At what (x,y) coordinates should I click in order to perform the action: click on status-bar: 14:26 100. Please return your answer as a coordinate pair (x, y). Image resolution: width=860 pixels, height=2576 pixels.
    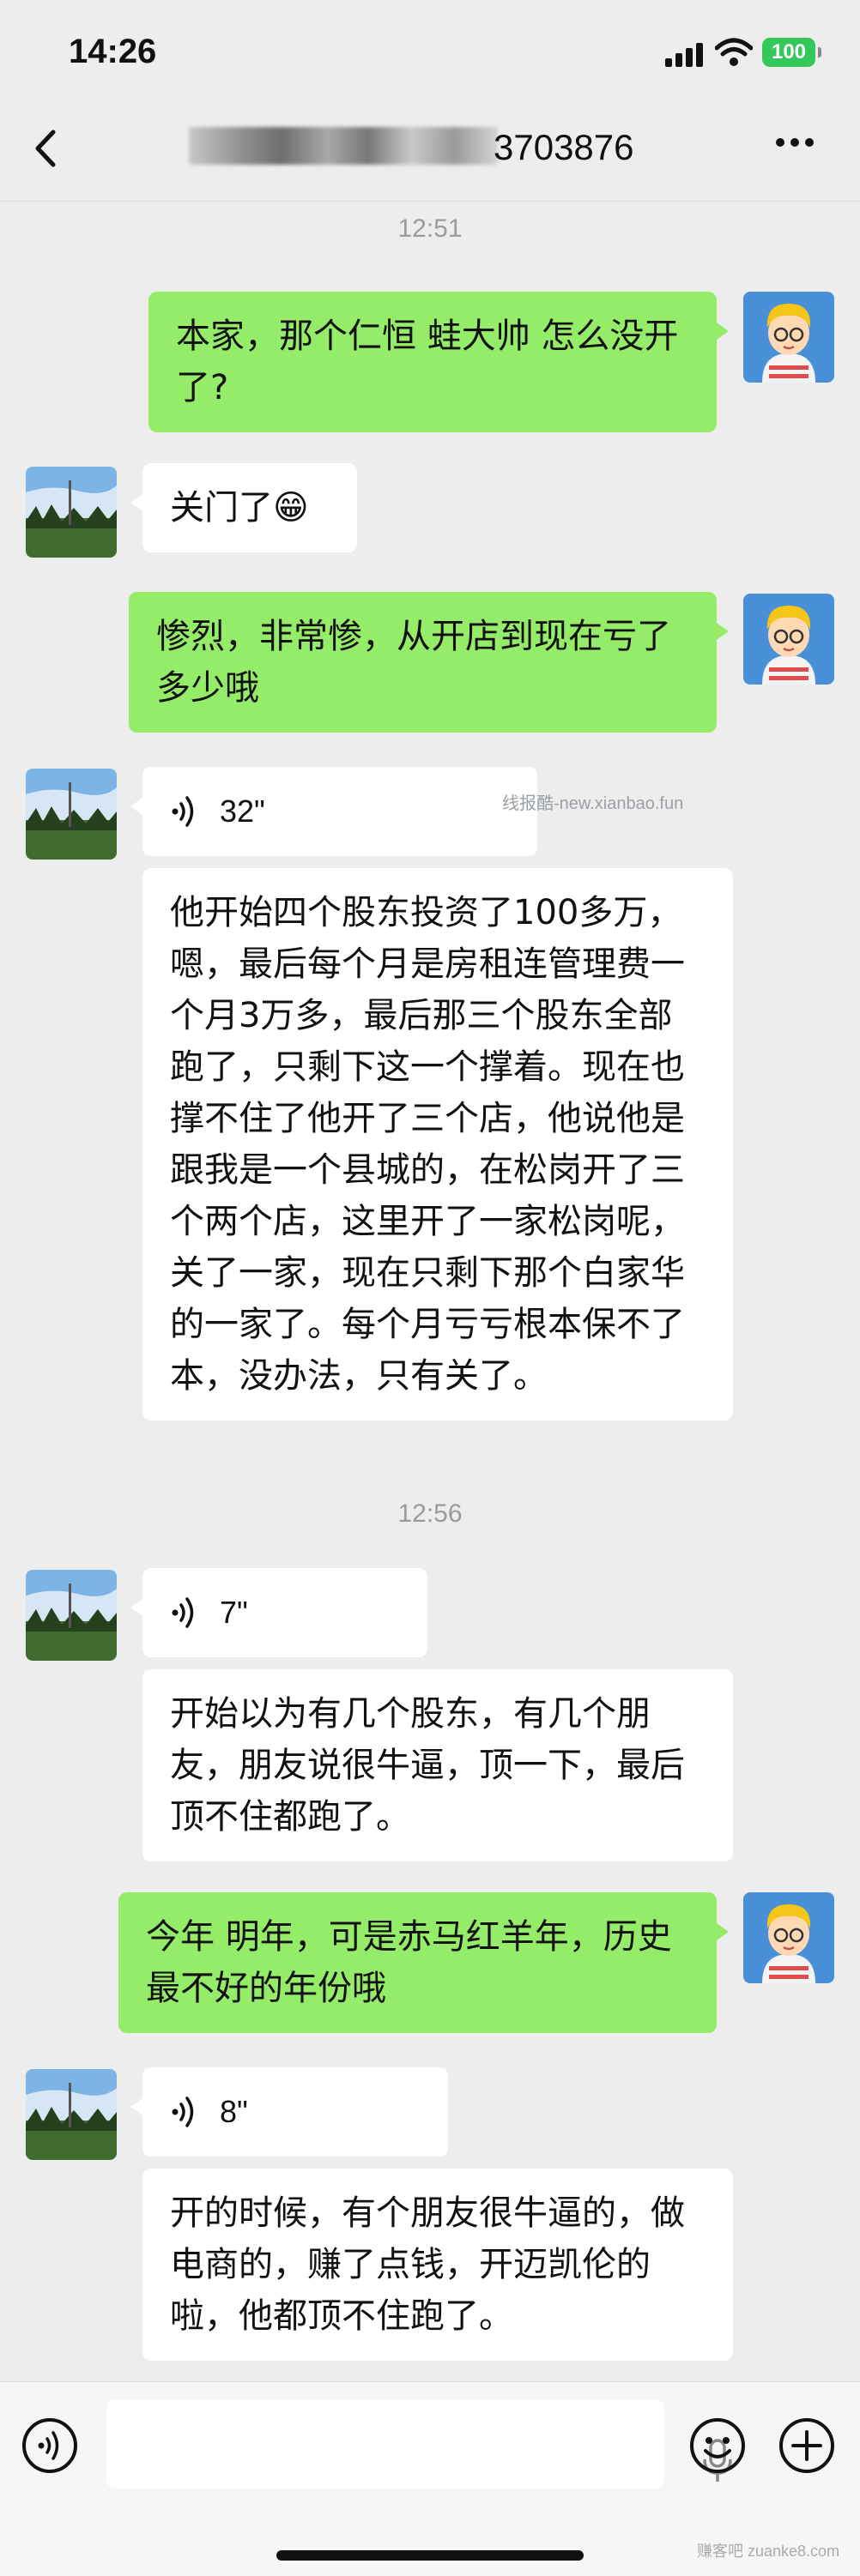
    Looking at the image, I should click on (430, 47).